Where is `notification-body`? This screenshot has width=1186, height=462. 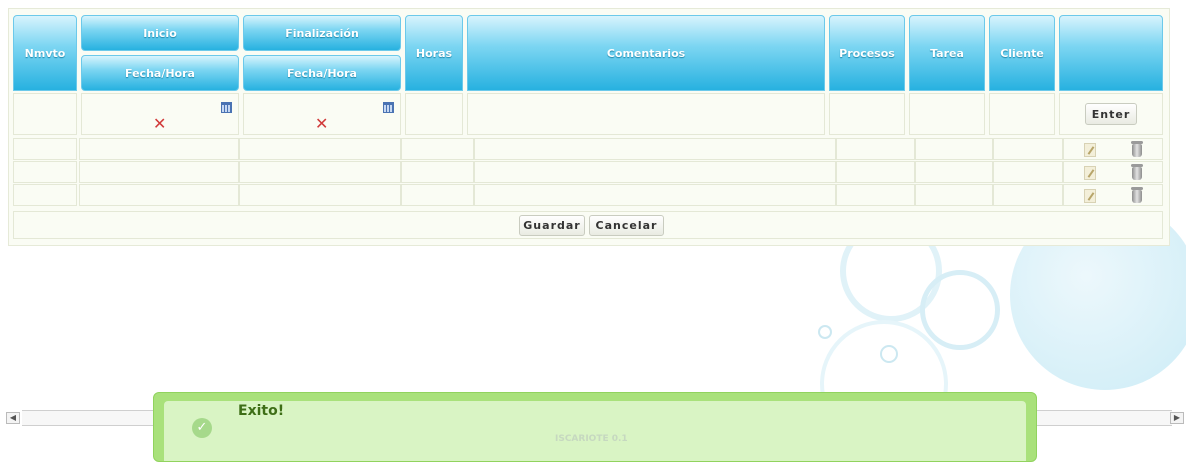
notification-body is located at coordinates (595, 431).